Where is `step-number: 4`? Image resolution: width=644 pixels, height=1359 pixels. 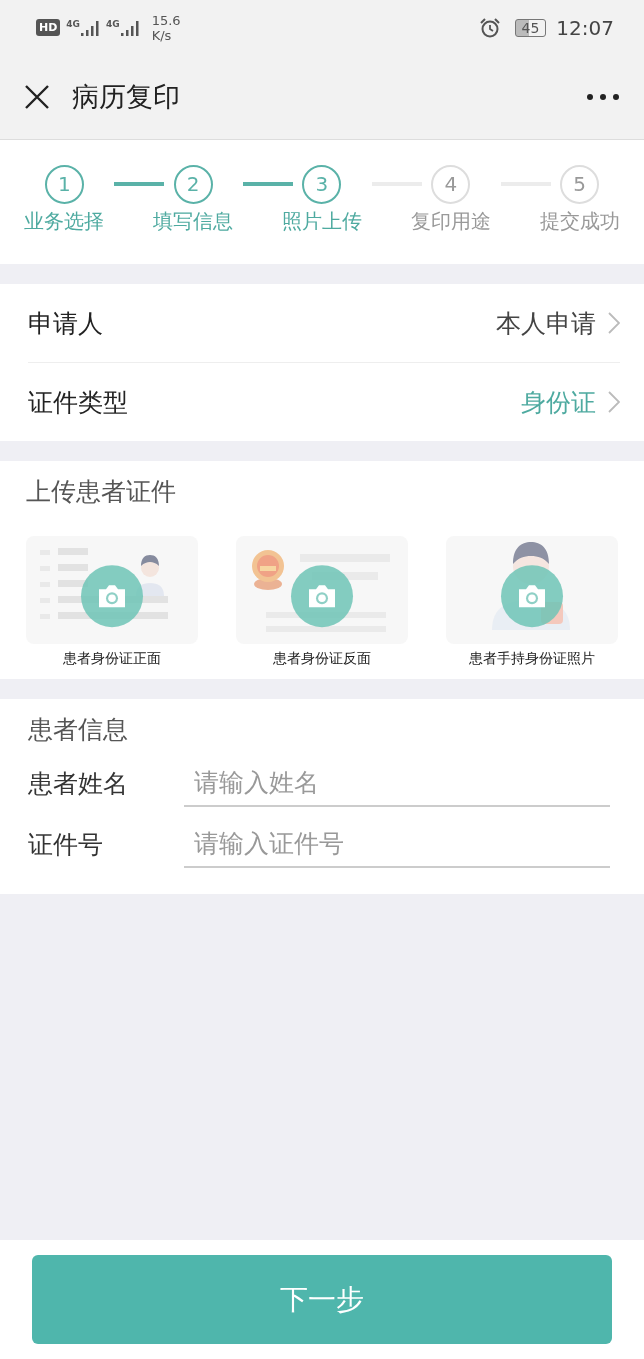 step-number: 4 is located at coordinates (451, 184).